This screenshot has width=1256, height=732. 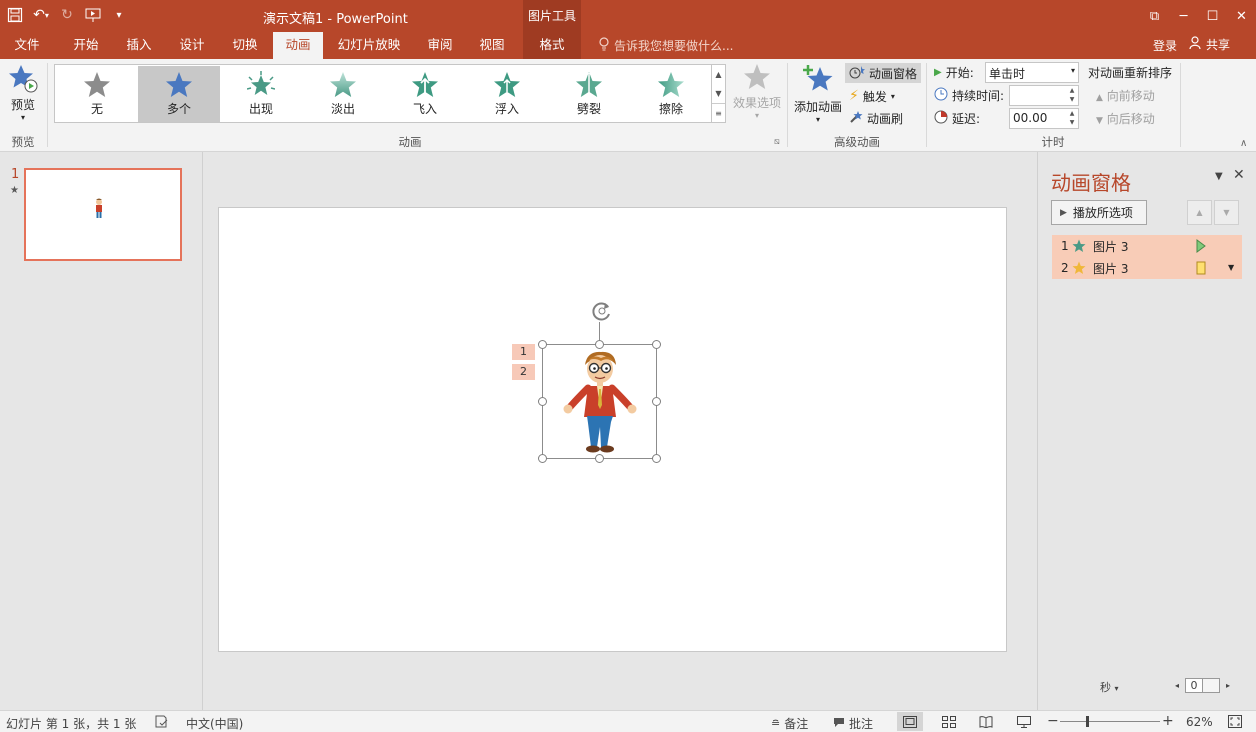 I want to click on item-dropdown-icon: ▼, so click(x=1231, y=267).